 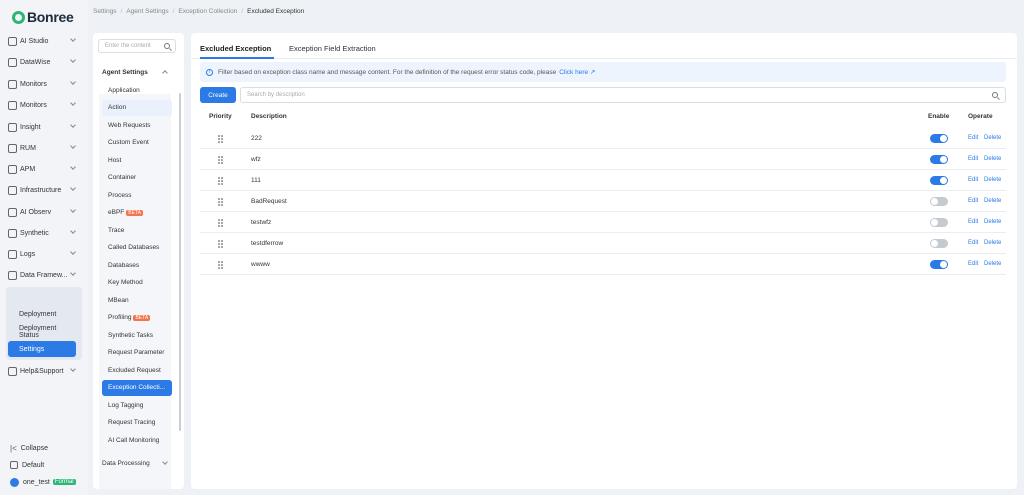 What do you see at coordinates (44, 62) in the screenshot?
I see `nav-item-datawise: DataWise` at bounding box center [44, 62].